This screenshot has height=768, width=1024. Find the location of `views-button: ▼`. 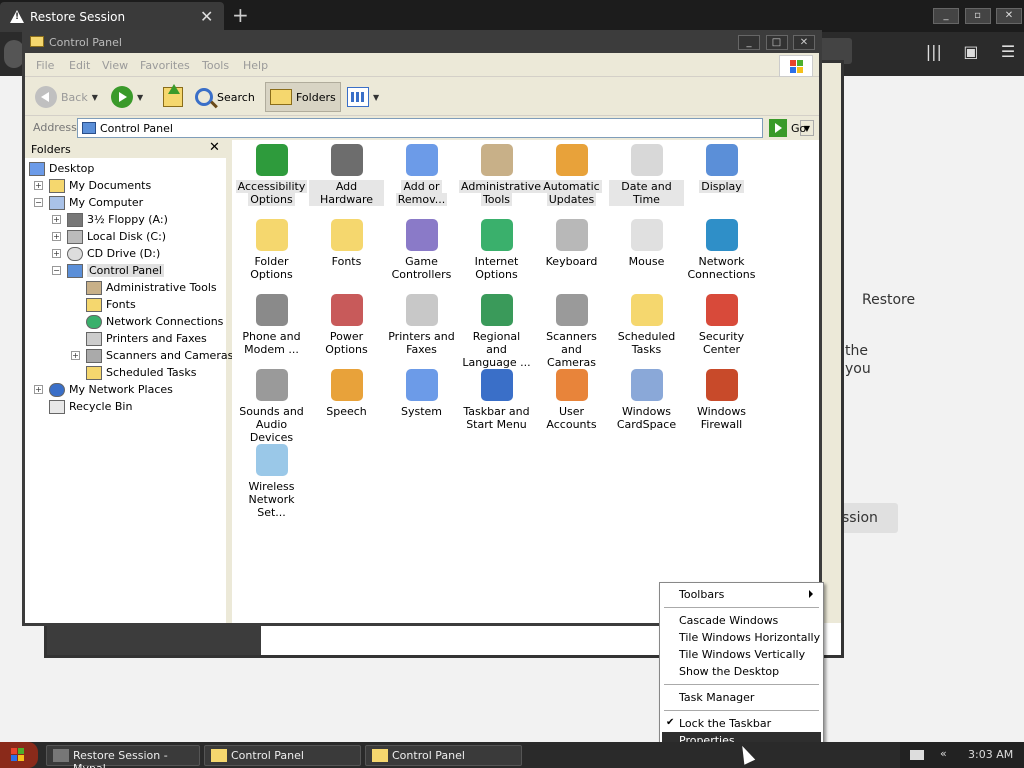

views-button: ▼ is located at coordinates (363, 97).